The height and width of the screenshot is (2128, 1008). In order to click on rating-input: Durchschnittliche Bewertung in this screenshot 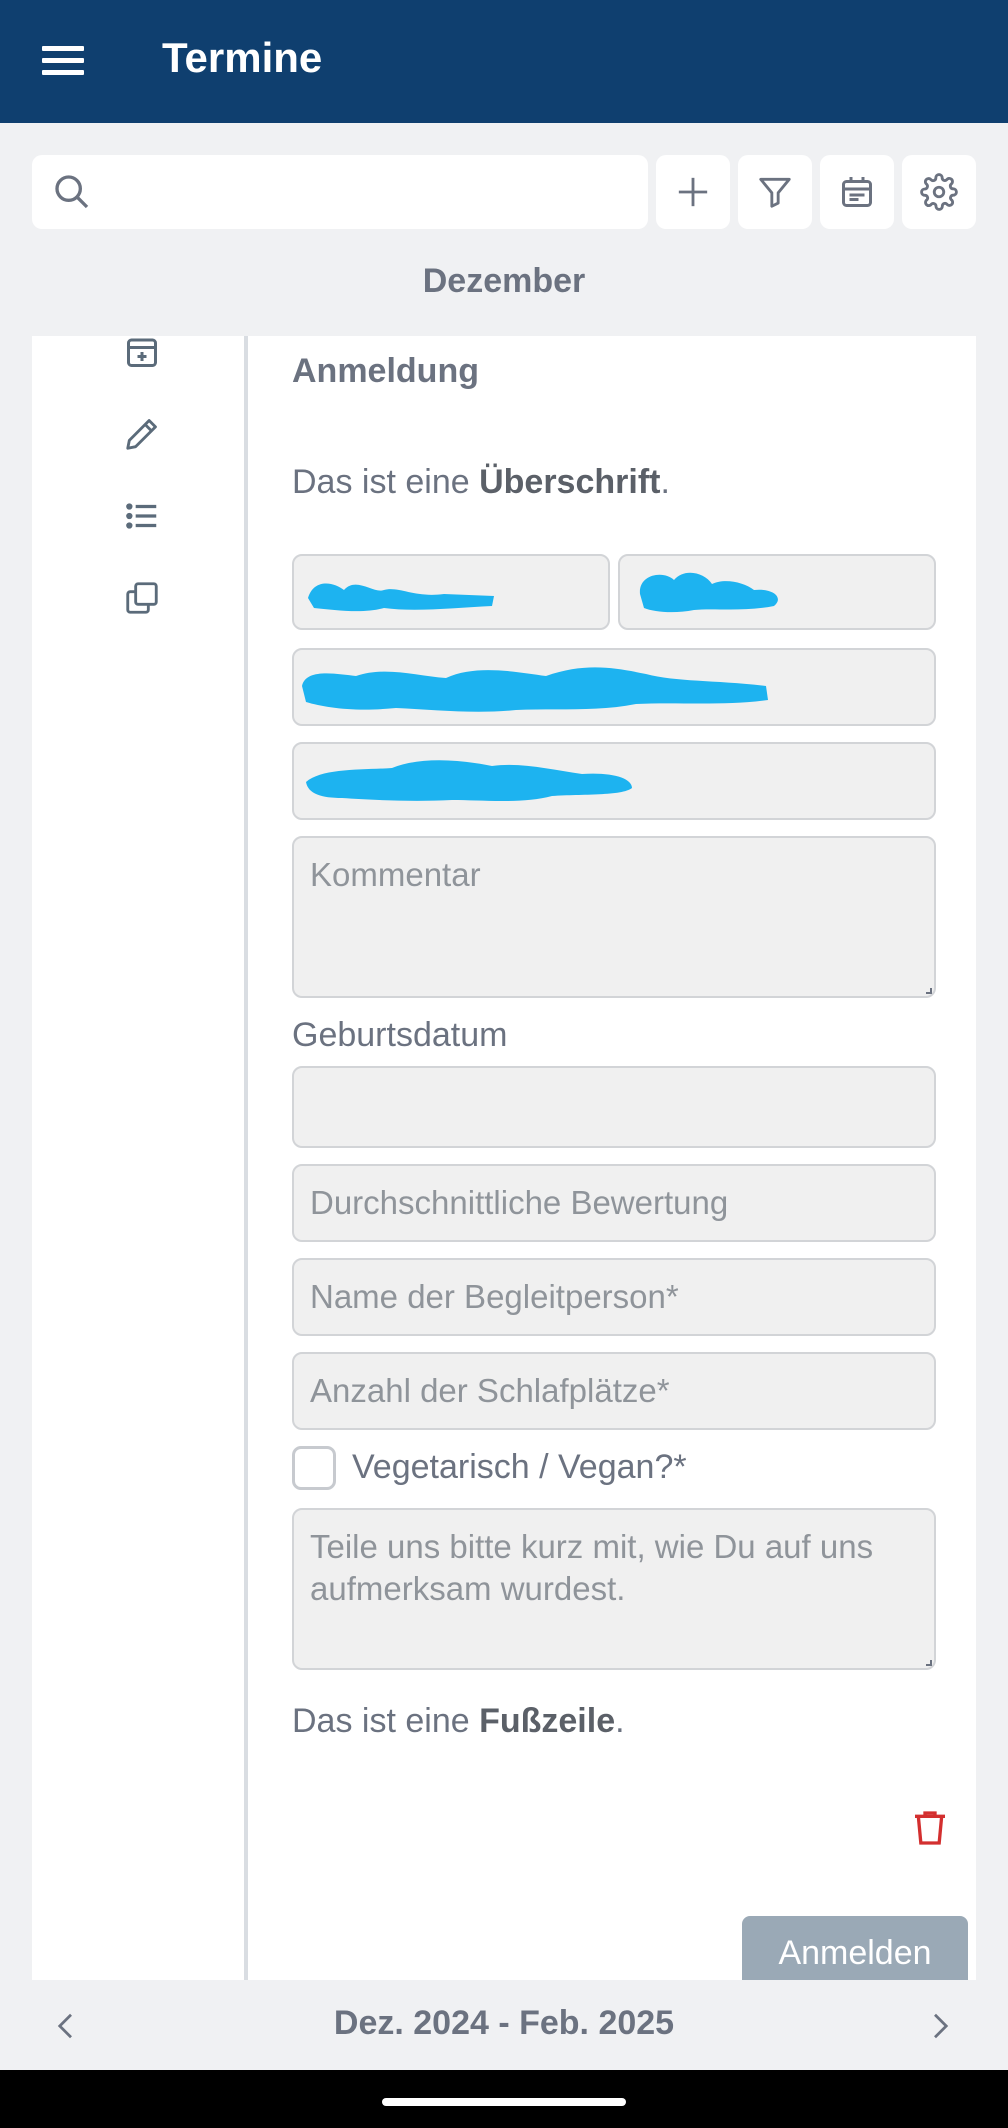, I will do `click(614, 1203)`.